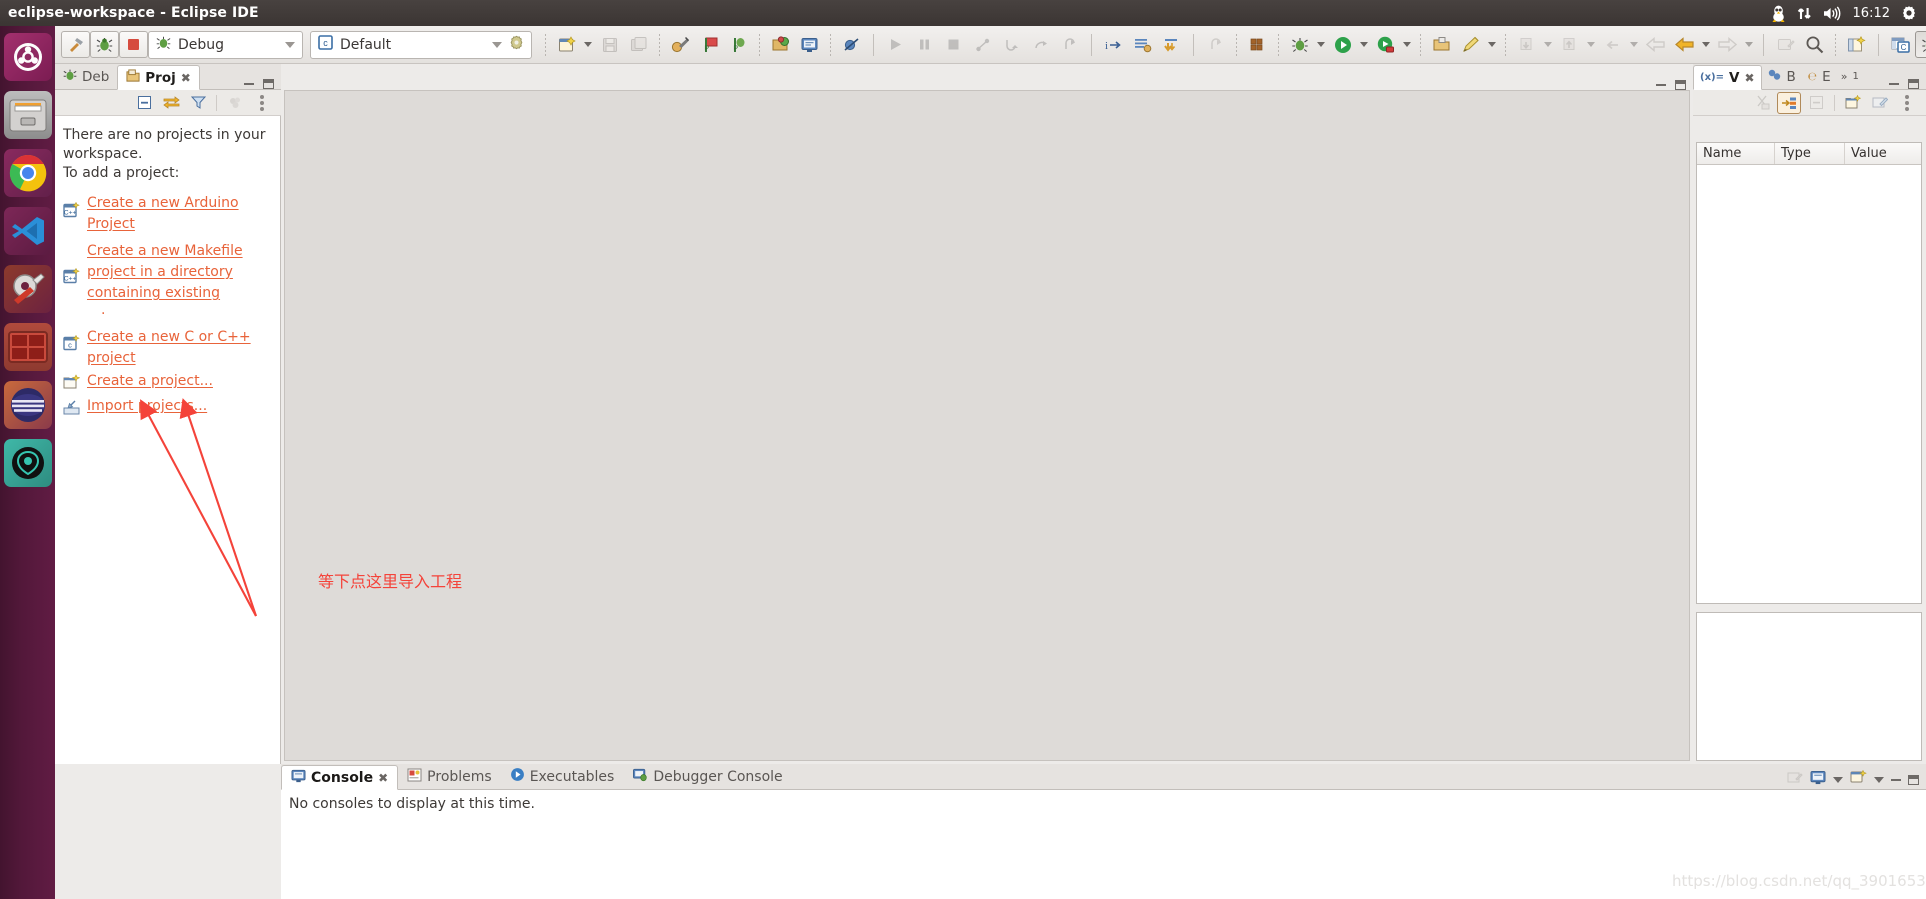  Describe the element at coordinates (1321, 44) in the screenshot. I see `debug-launch-dropdown` at that location.